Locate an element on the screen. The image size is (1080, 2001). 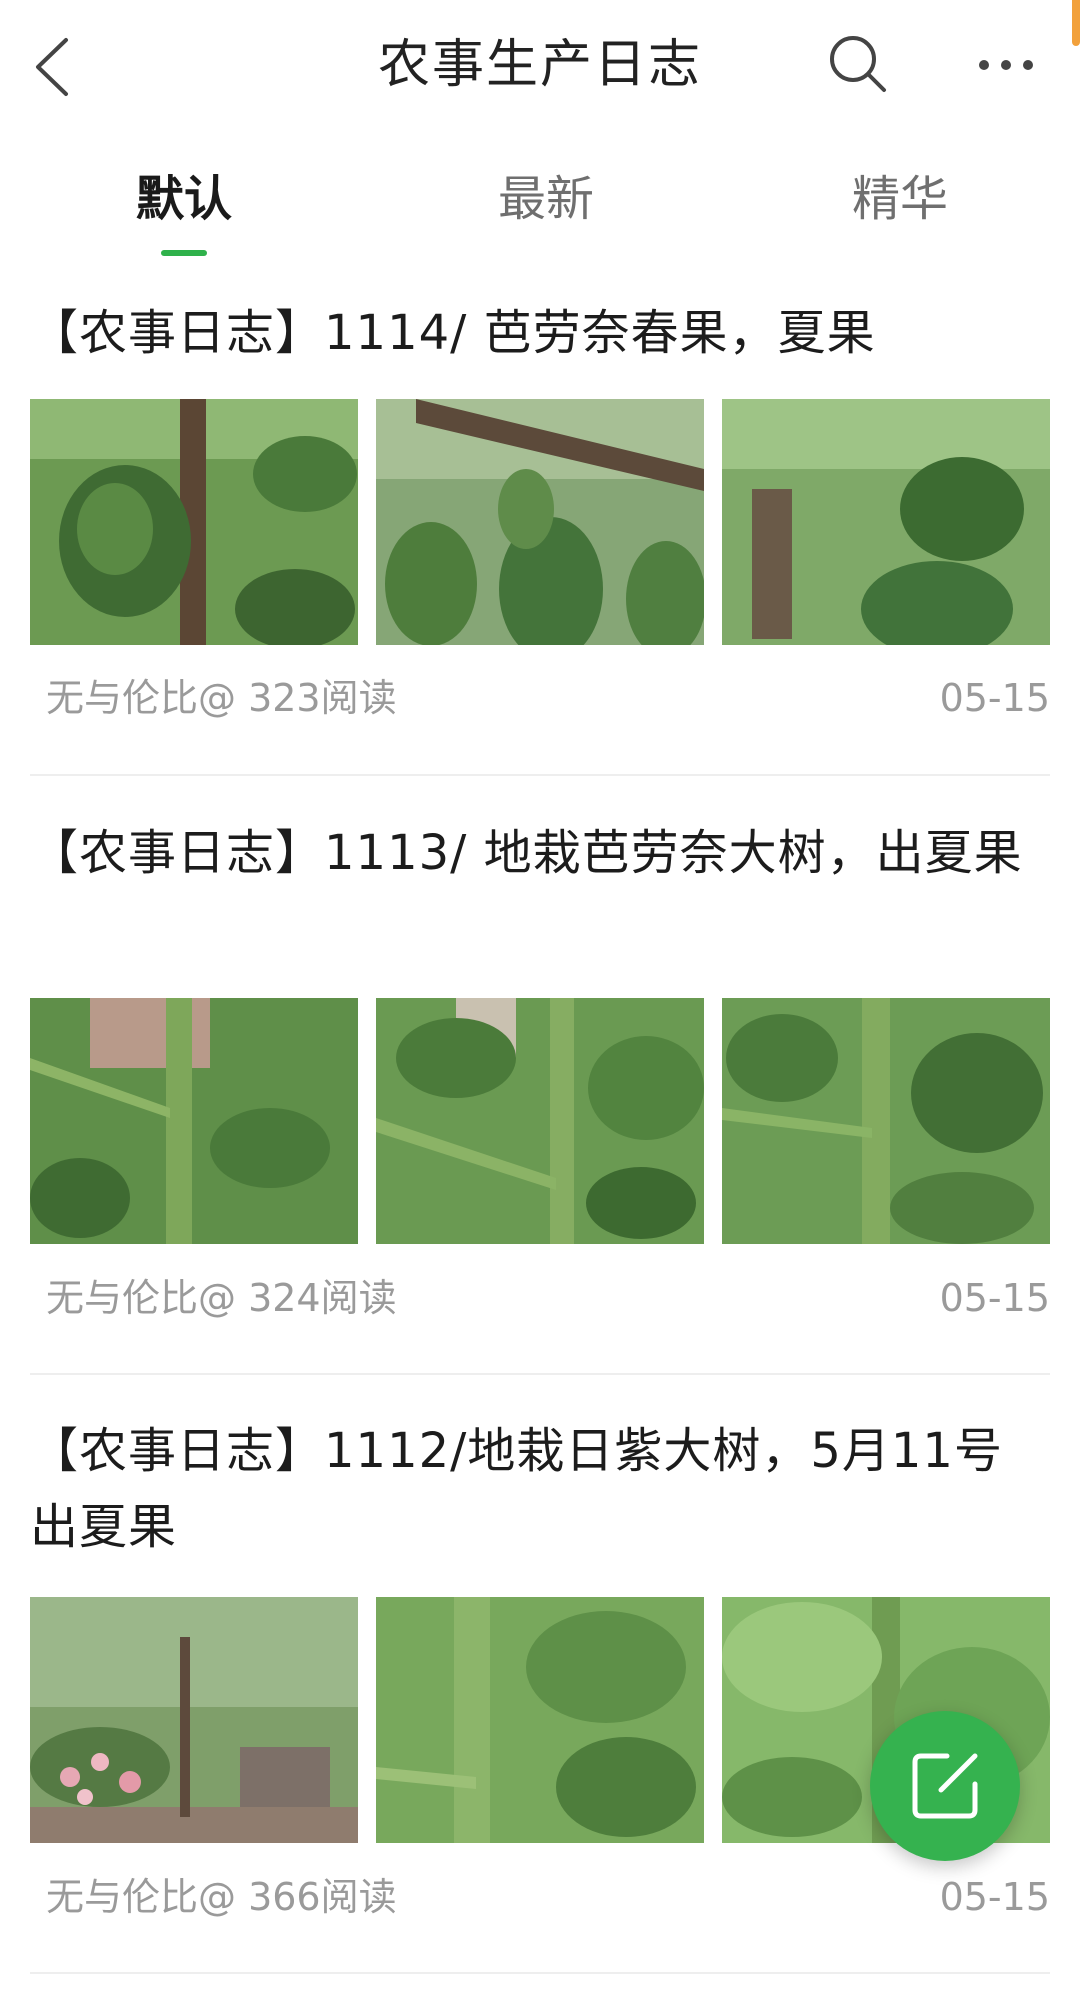
search-icon is located at coordinates (858, 64).